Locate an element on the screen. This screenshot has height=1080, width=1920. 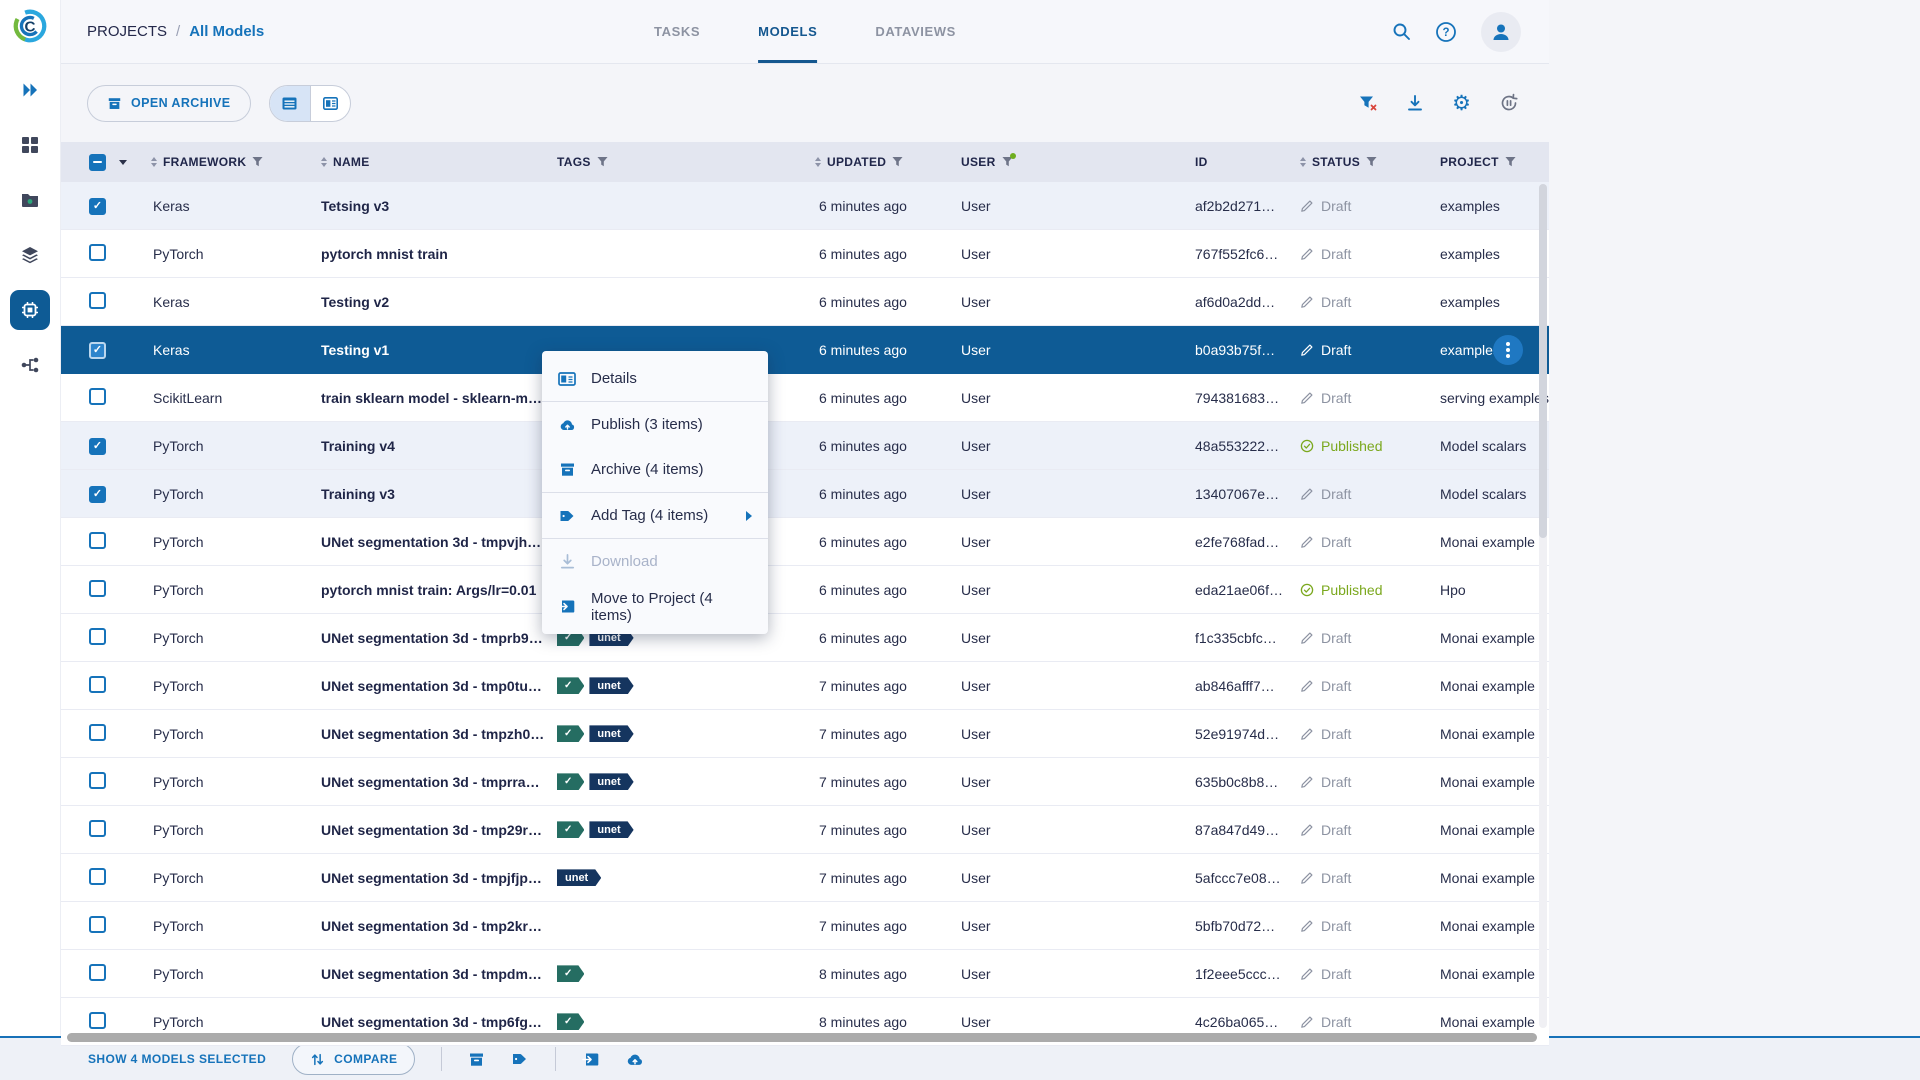
filter-tags-icon is located at coordinates (602, 162).